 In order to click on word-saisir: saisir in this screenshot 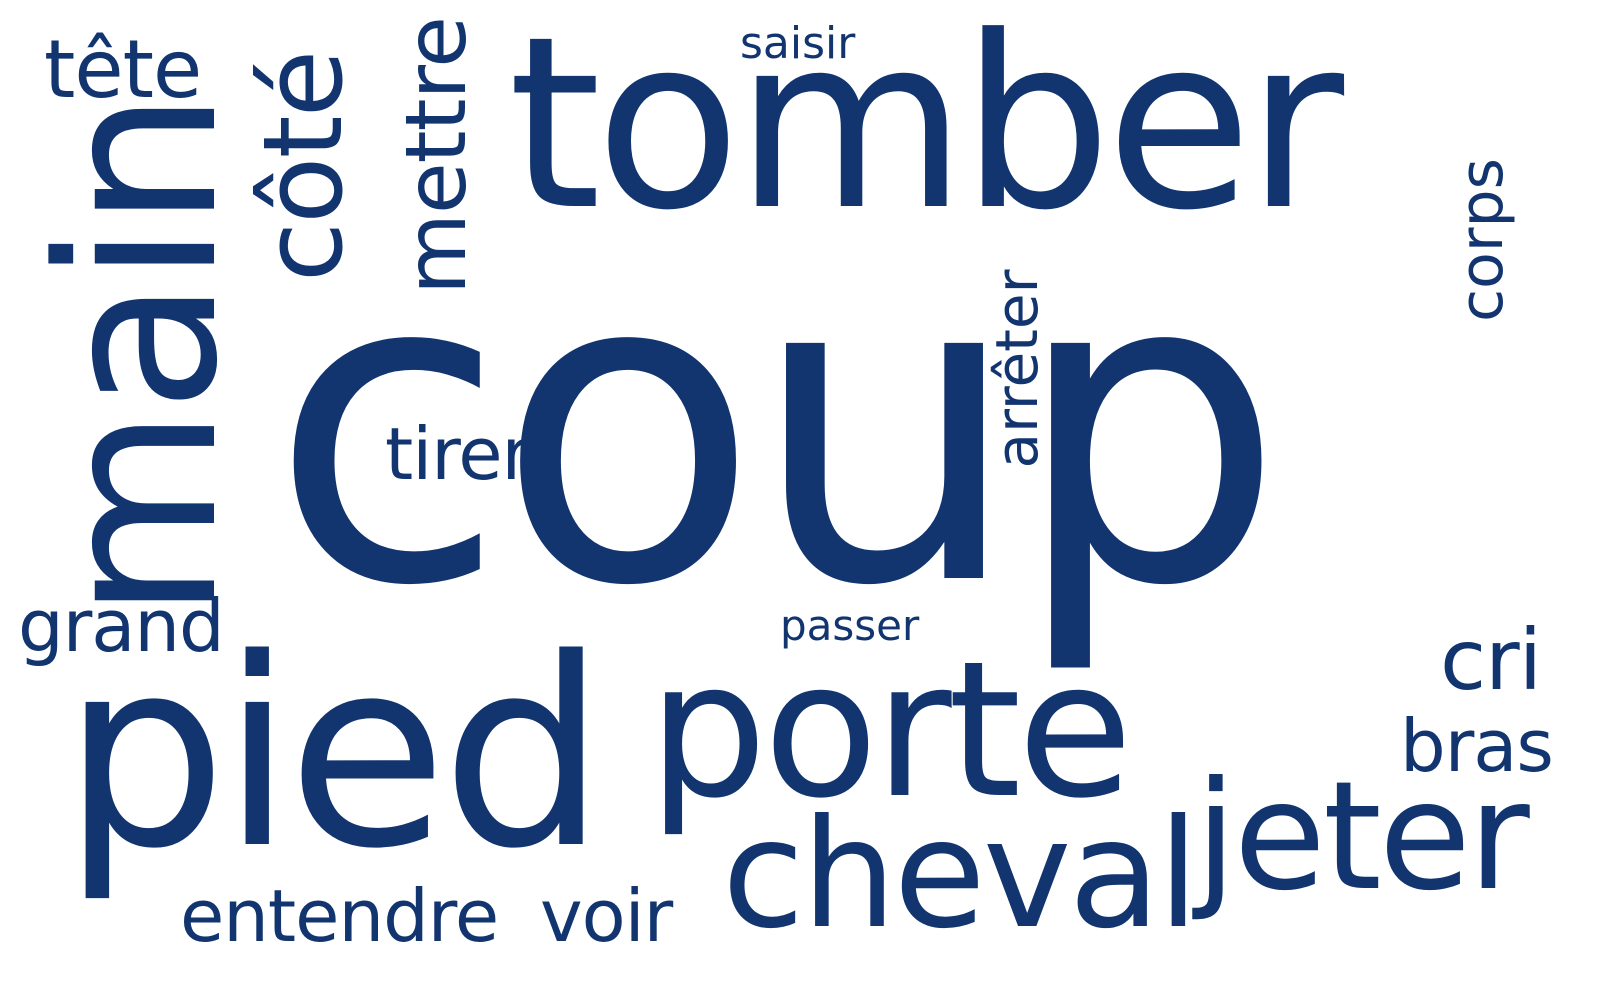, I will do `click(798, 43)`.